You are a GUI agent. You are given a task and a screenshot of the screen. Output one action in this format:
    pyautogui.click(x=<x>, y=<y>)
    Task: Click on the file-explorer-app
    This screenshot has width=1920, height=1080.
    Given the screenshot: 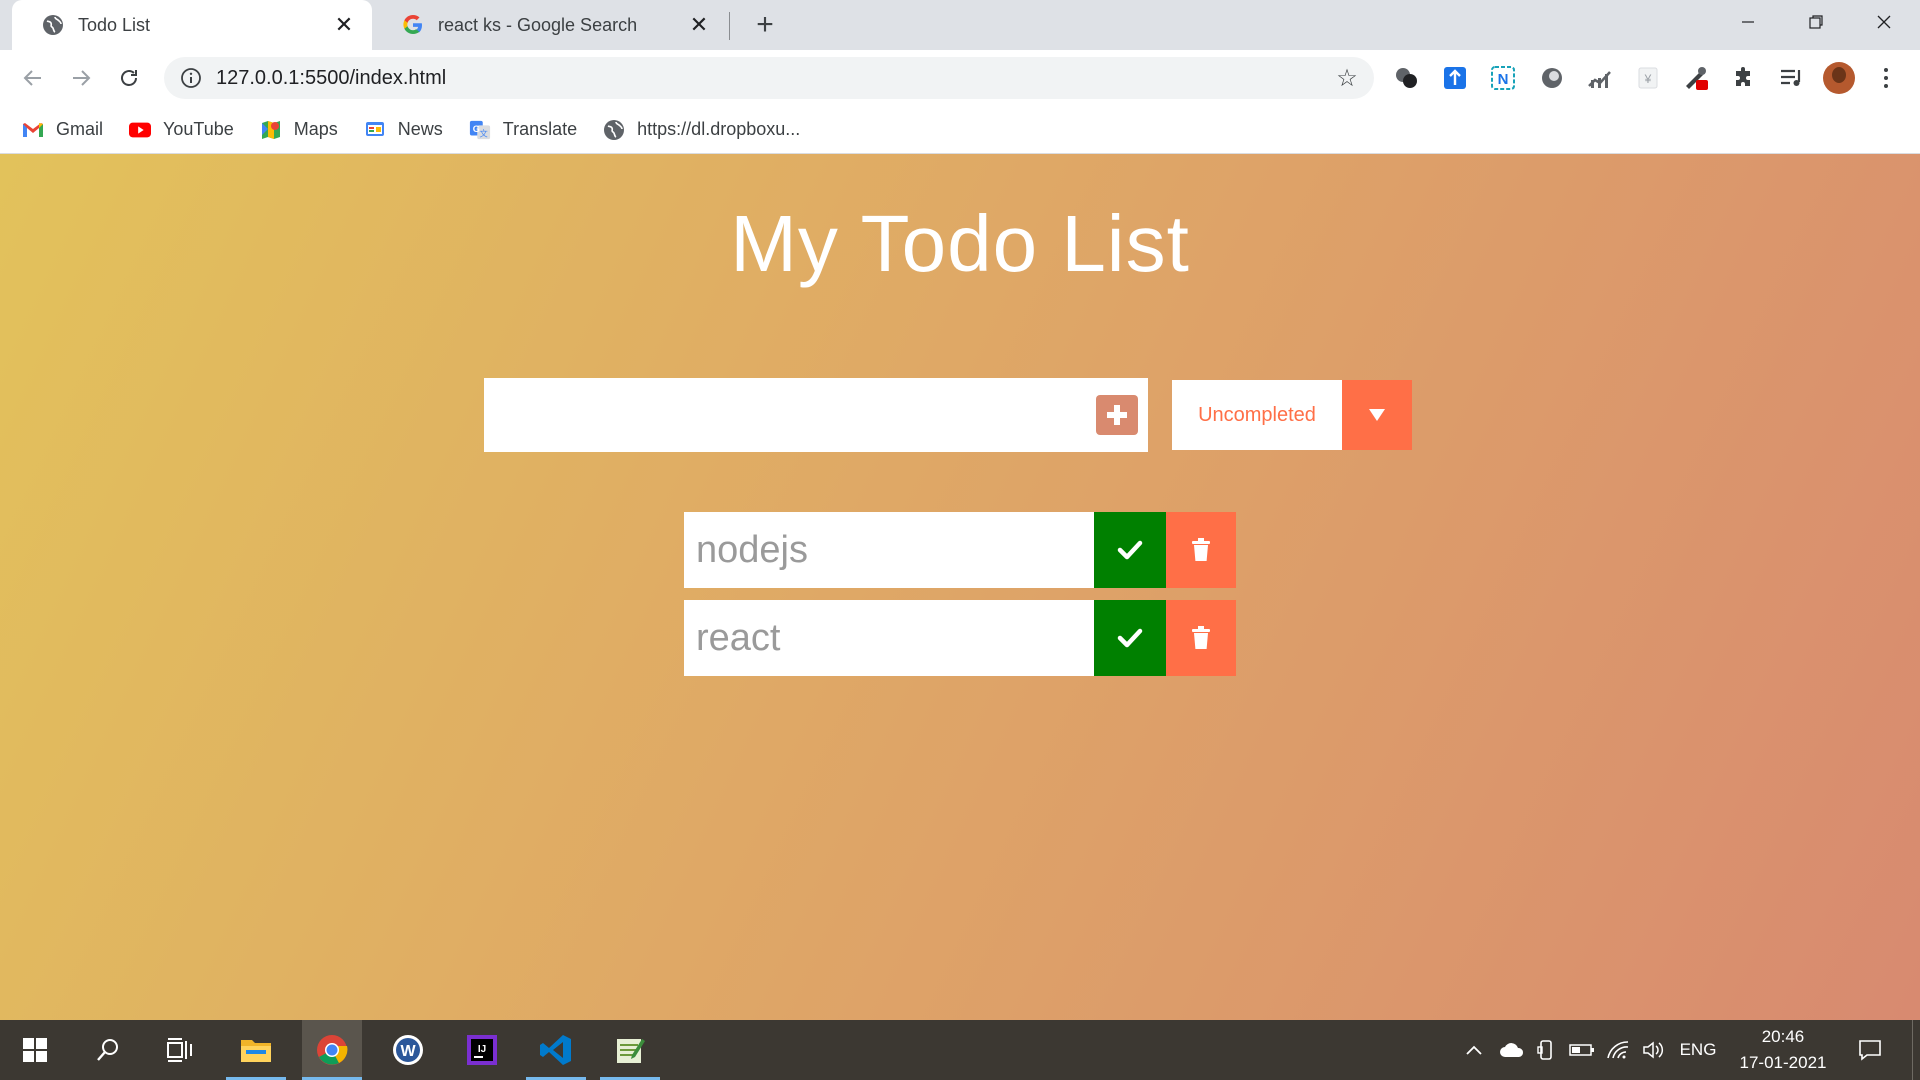 What is the action you would take?
    pyautogui.click(x=256, y=1050)
    